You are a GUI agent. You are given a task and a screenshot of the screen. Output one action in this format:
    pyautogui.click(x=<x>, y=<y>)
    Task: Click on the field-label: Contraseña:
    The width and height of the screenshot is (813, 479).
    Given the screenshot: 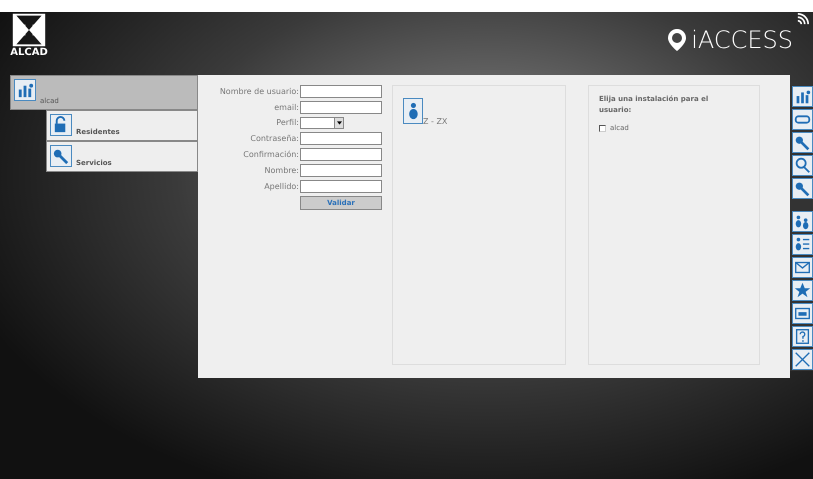 What is the action you would take?
    pyautogui.click(x=274, y=138)
    